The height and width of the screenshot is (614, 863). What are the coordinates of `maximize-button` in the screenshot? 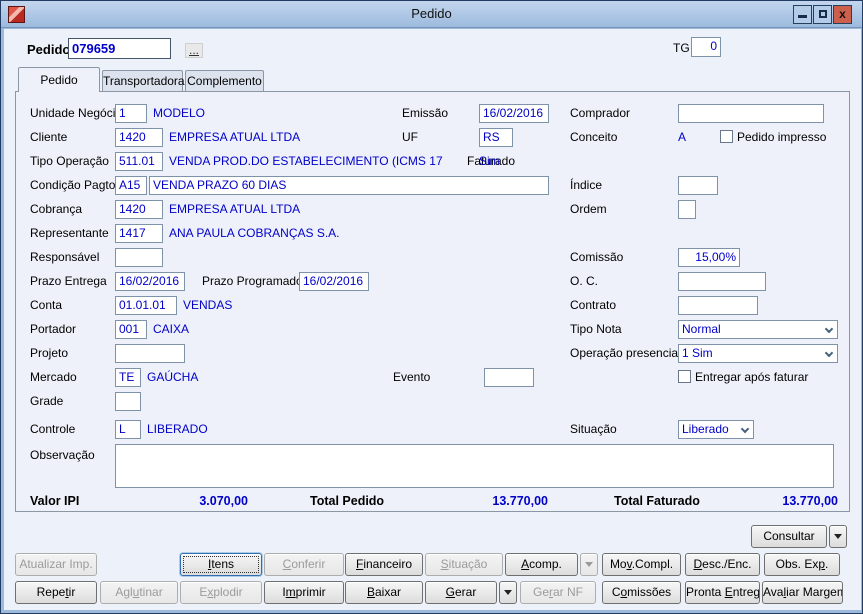 It's located at (822, 14).